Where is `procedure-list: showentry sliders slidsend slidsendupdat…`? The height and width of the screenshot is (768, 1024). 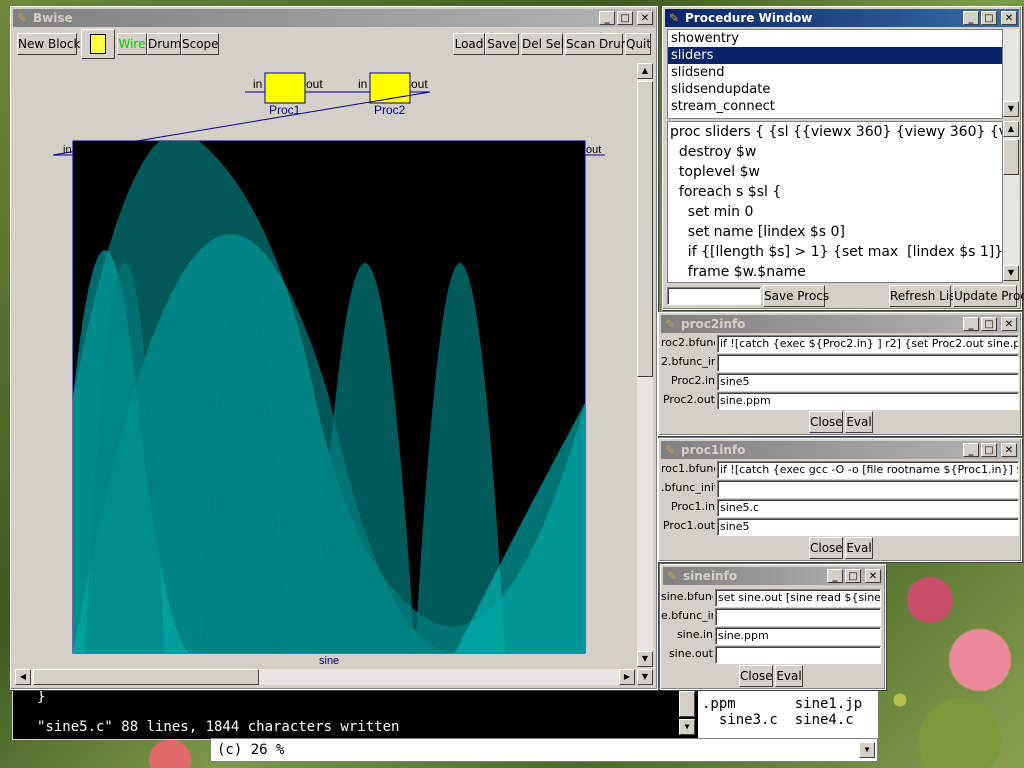 procedure-list: showentry sliders slidsend slidsendupdat… is located at coordinates (835, 74).